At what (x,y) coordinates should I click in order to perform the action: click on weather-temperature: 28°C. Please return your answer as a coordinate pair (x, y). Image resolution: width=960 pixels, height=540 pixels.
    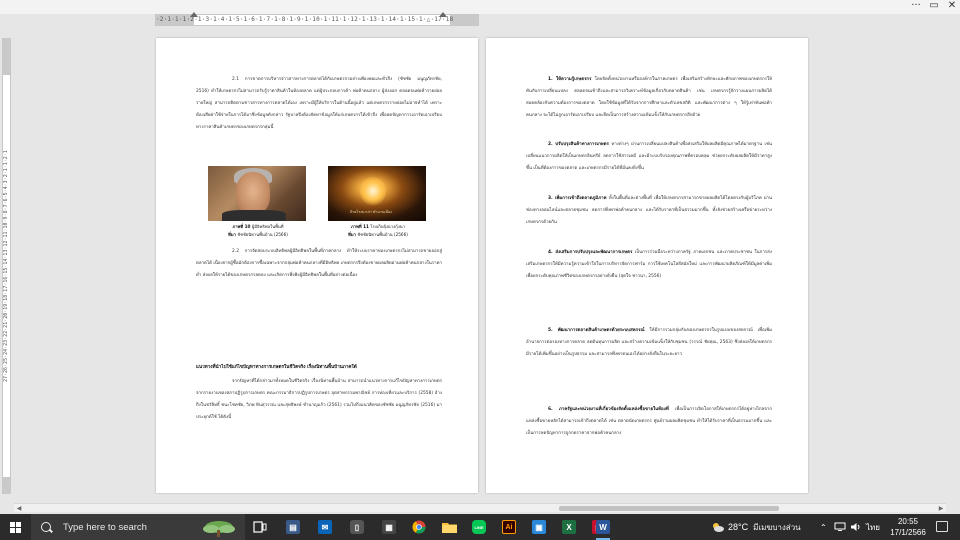
    Looking at the image, I should click on (738, 527).